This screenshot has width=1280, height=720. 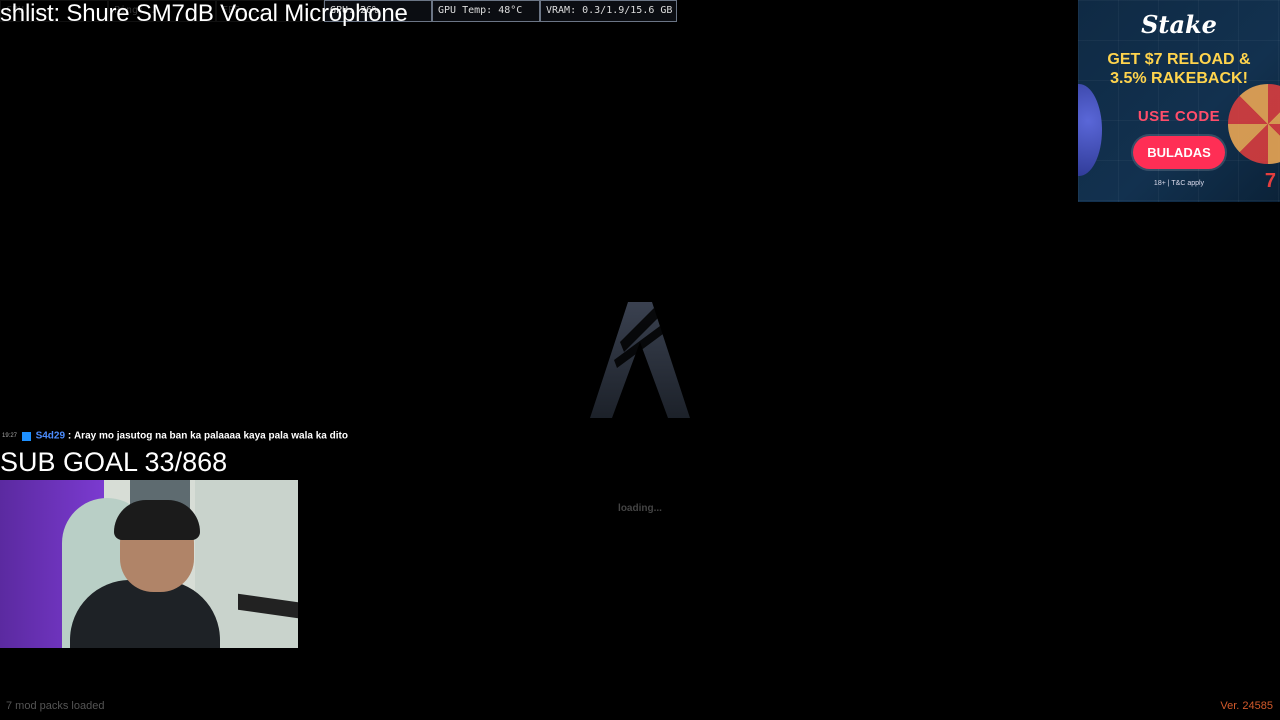 What do you see at coordinates (1246, 706) in the screenshot?
I see `version-label: Ver. 24585` at bounding box center [1246, 706].